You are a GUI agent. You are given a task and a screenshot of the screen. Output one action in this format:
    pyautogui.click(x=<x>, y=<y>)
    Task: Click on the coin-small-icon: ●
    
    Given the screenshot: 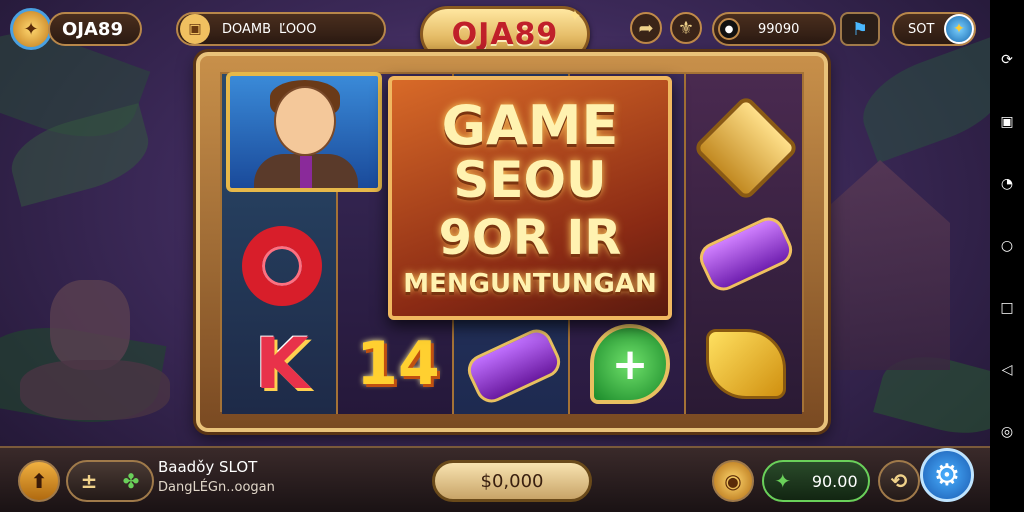 What is the action you would take?
    pyautogui.click(x=729, y=29)
    